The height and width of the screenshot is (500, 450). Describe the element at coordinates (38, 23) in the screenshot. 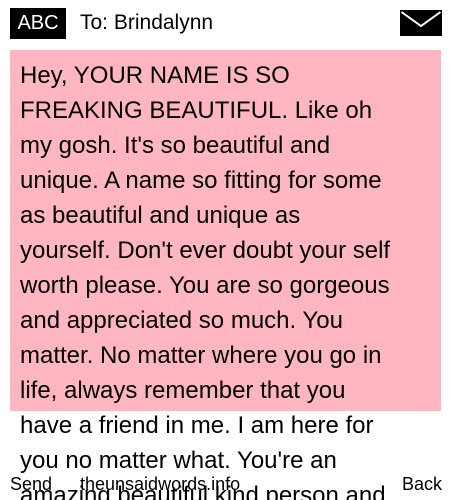

I see `input-mode-badge: ABC` at that location.